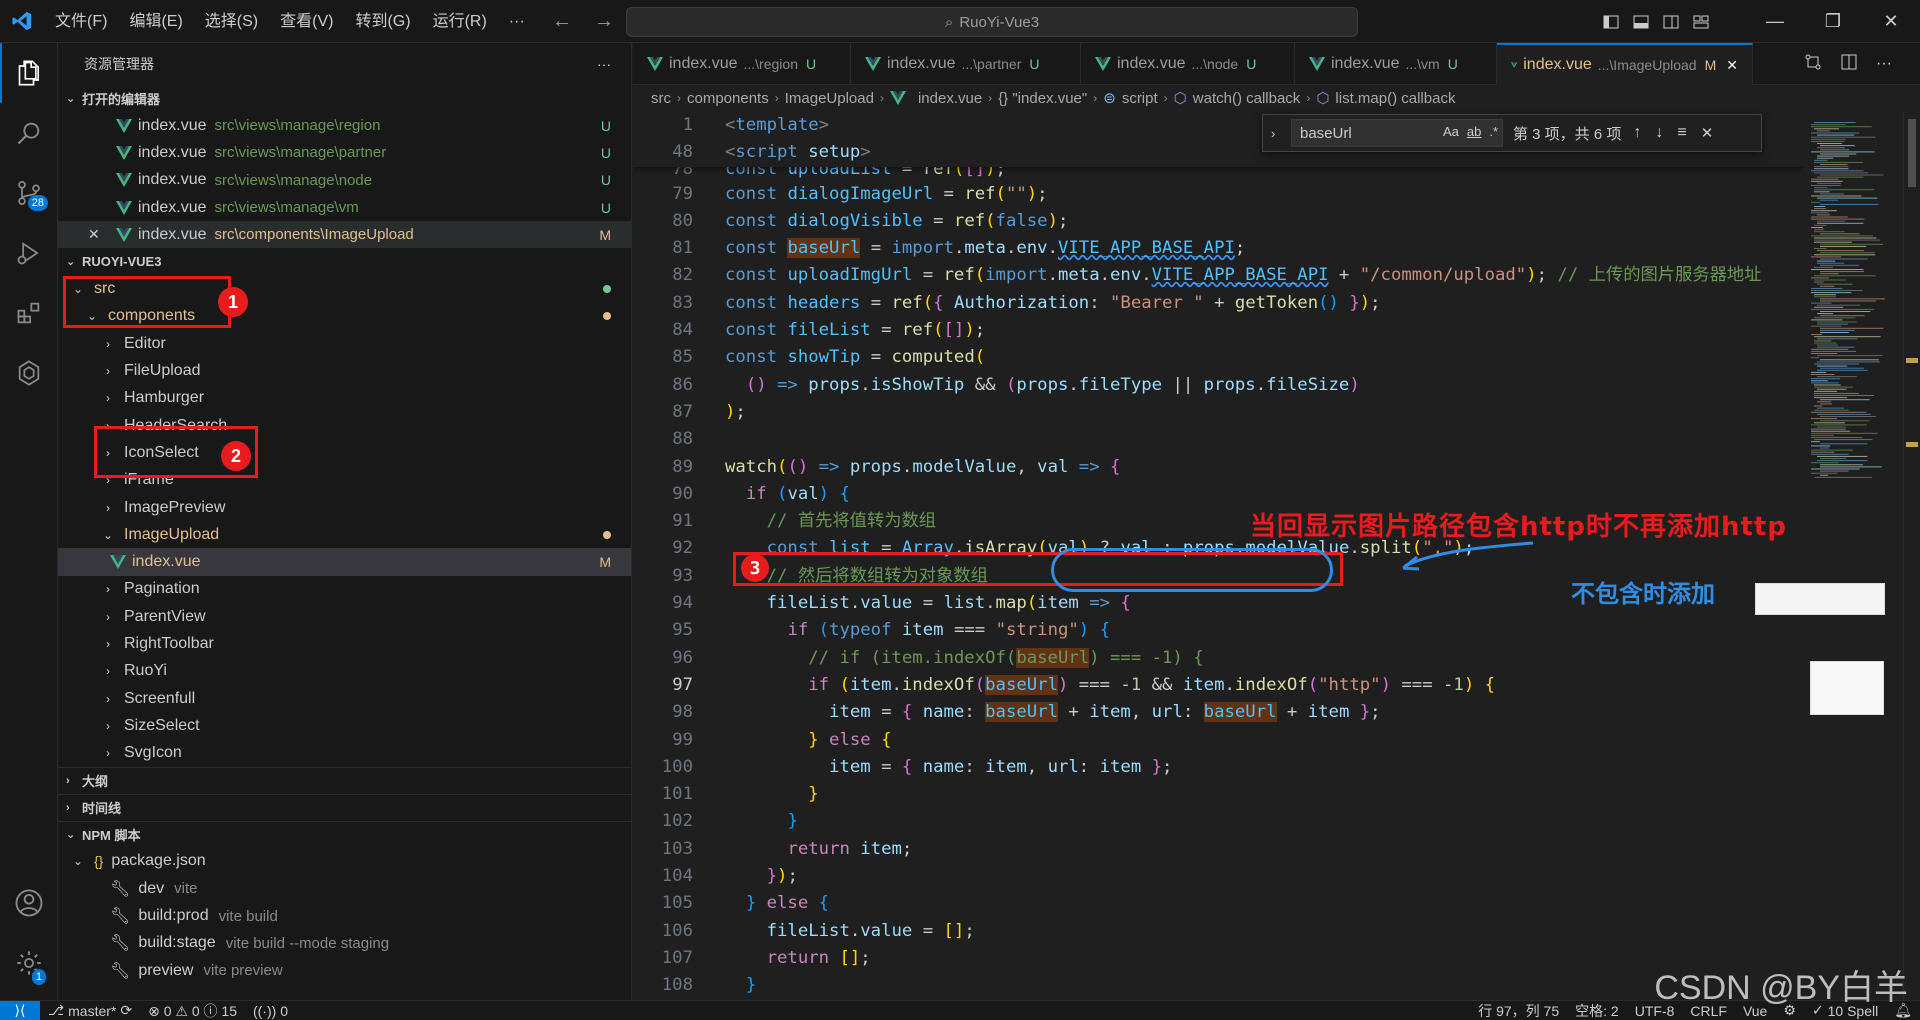 This screenshot has height=1020, width=1920. Describe the element at coordinates (1671, 21) in the screenshot. I see `toggle-secondary-sidebar-icon` at that location.